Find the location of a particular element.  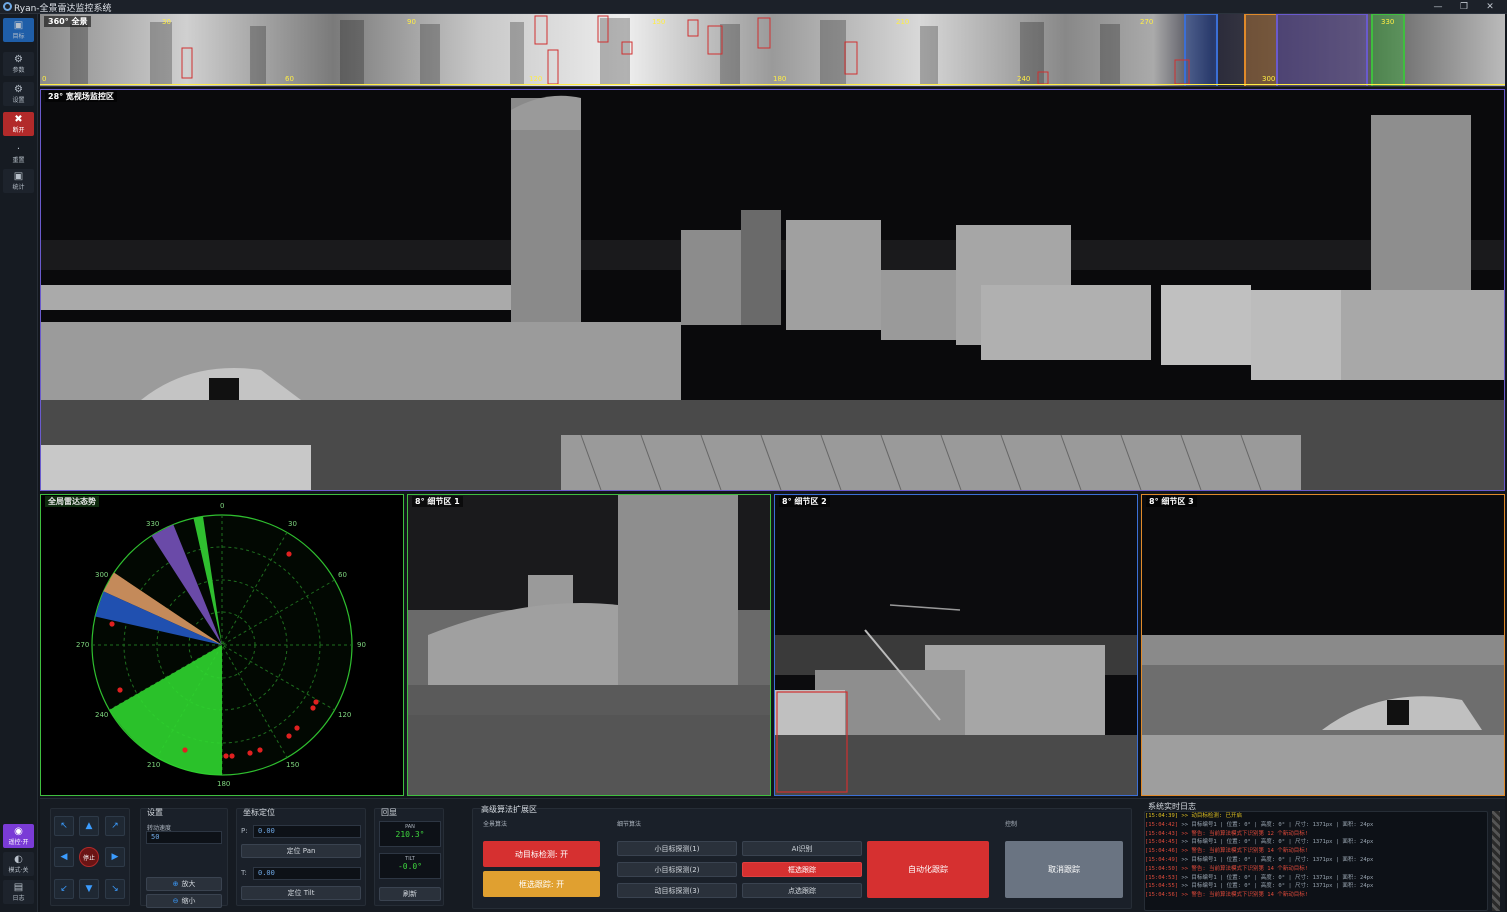

detail-view-2: 8° 细节区 2 is located at coordinates (956, 645).